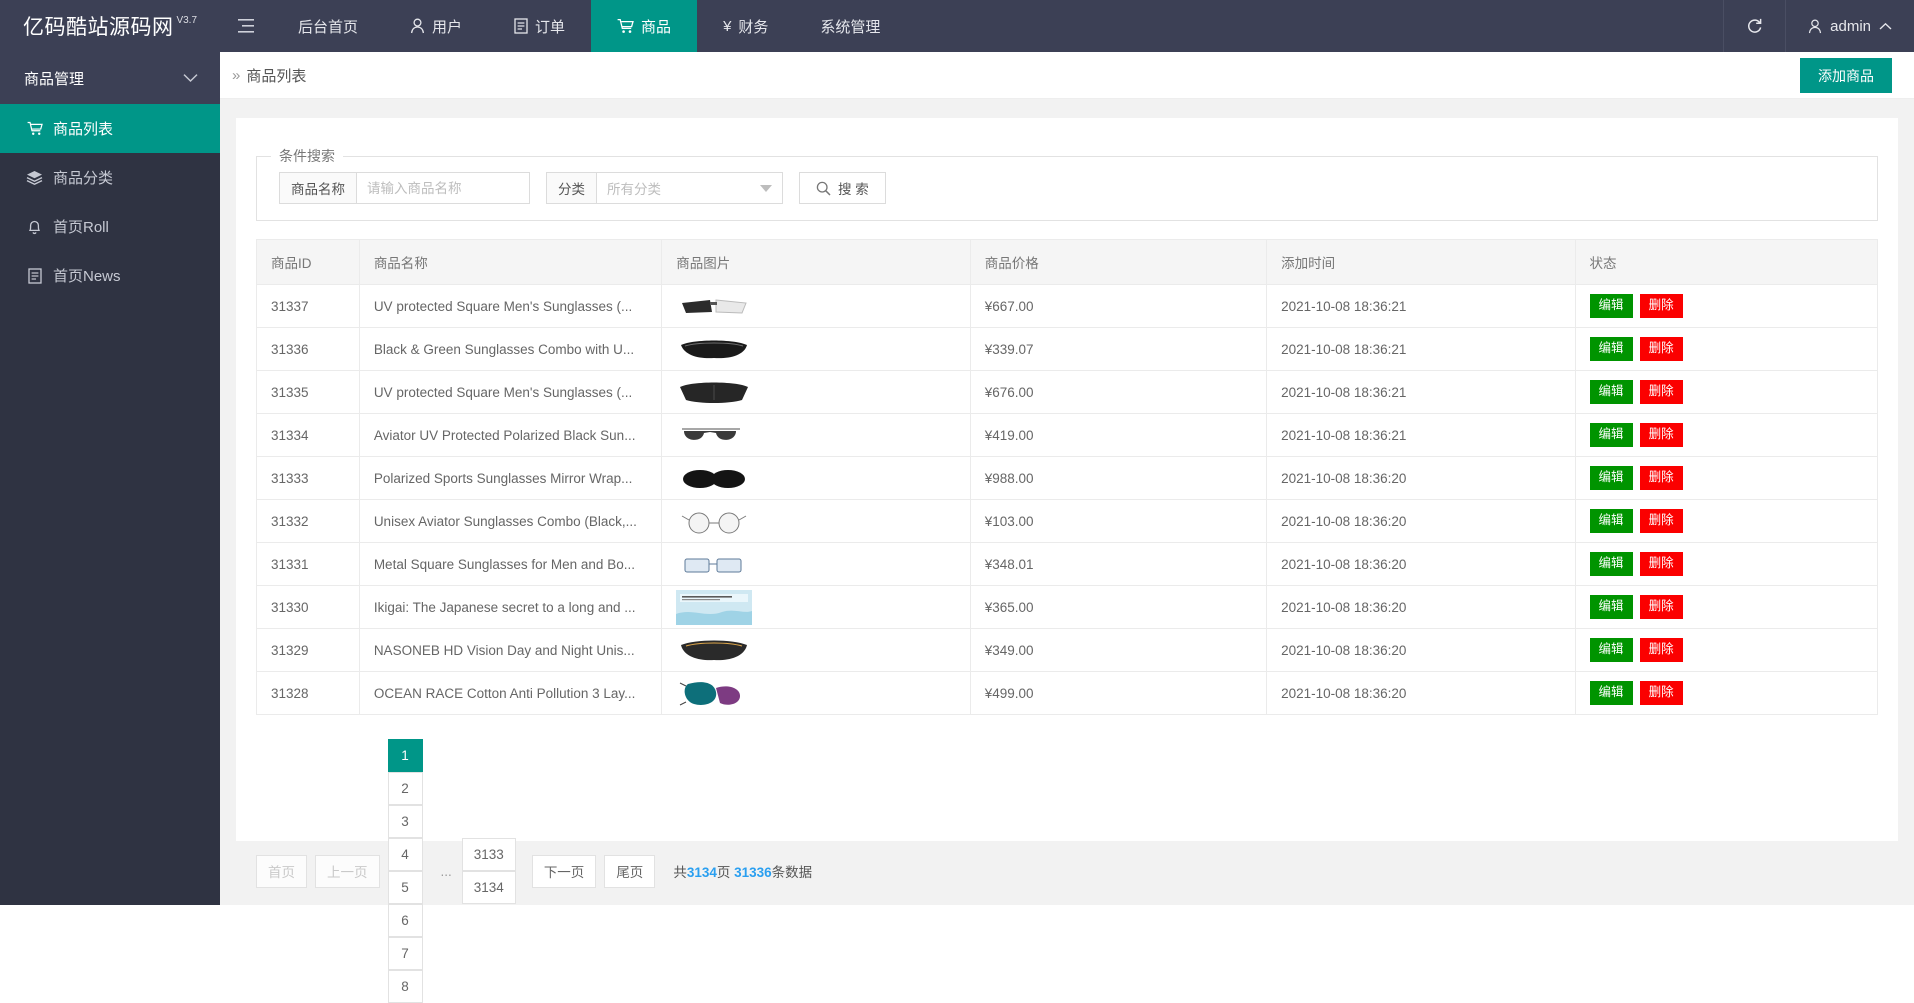  Describe the element at coordinates (644, 26) in the screenshot. I see `nav-item-products: 商品` at that location.